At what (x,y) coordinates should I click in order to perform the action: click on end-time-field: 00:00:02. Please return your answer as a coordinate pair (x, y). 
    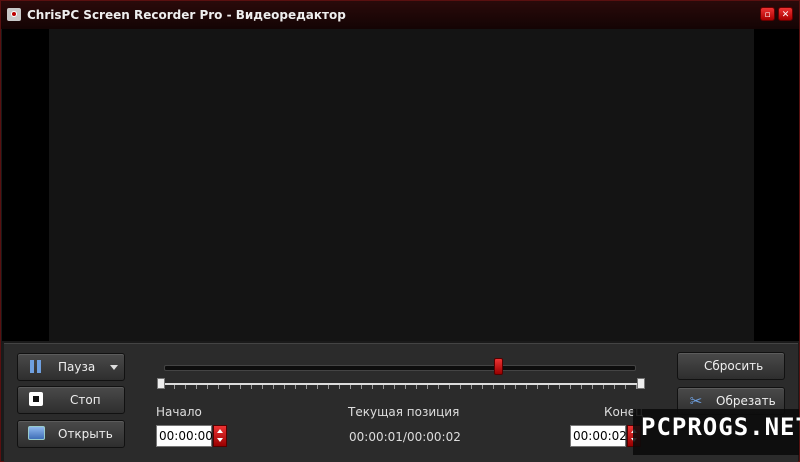
    Looking at the image, I should click on (598, 436).